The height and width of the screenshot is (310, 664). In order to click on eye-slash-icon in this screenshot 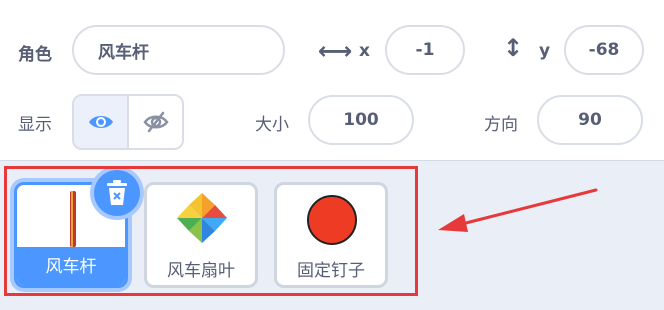, I will do `click(155, 122)`.